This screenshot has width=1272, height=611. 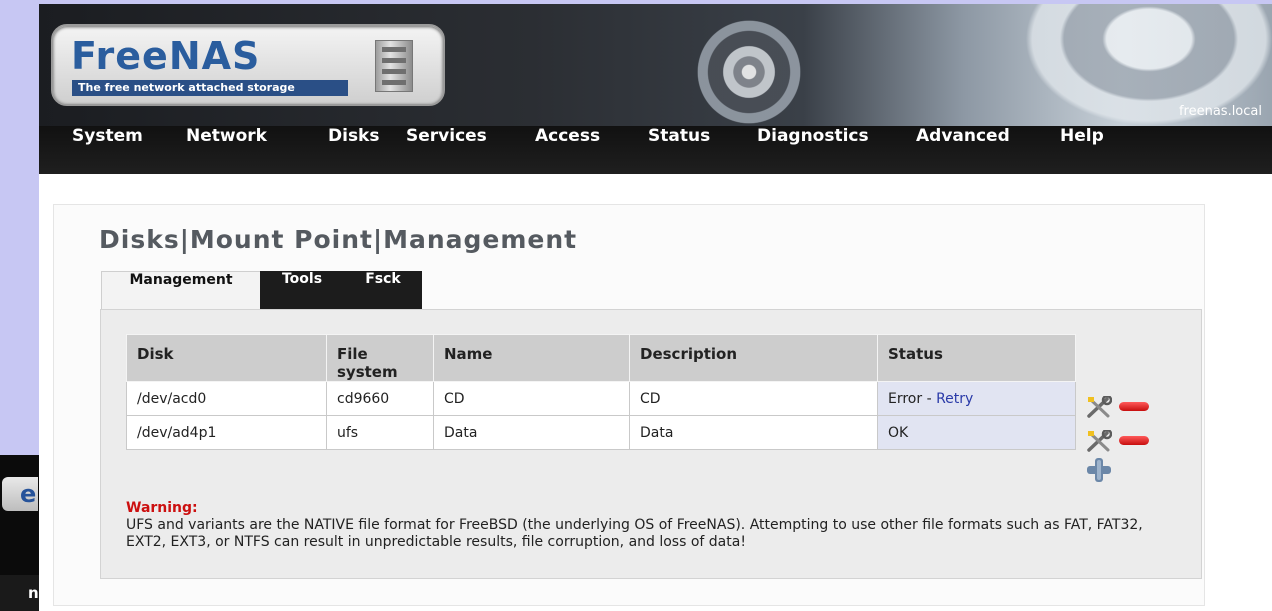 What do you see at coordinates (20, 593) in the screenshot?
I see `background-nav-fragment: n` at bounding box center [20, 593].